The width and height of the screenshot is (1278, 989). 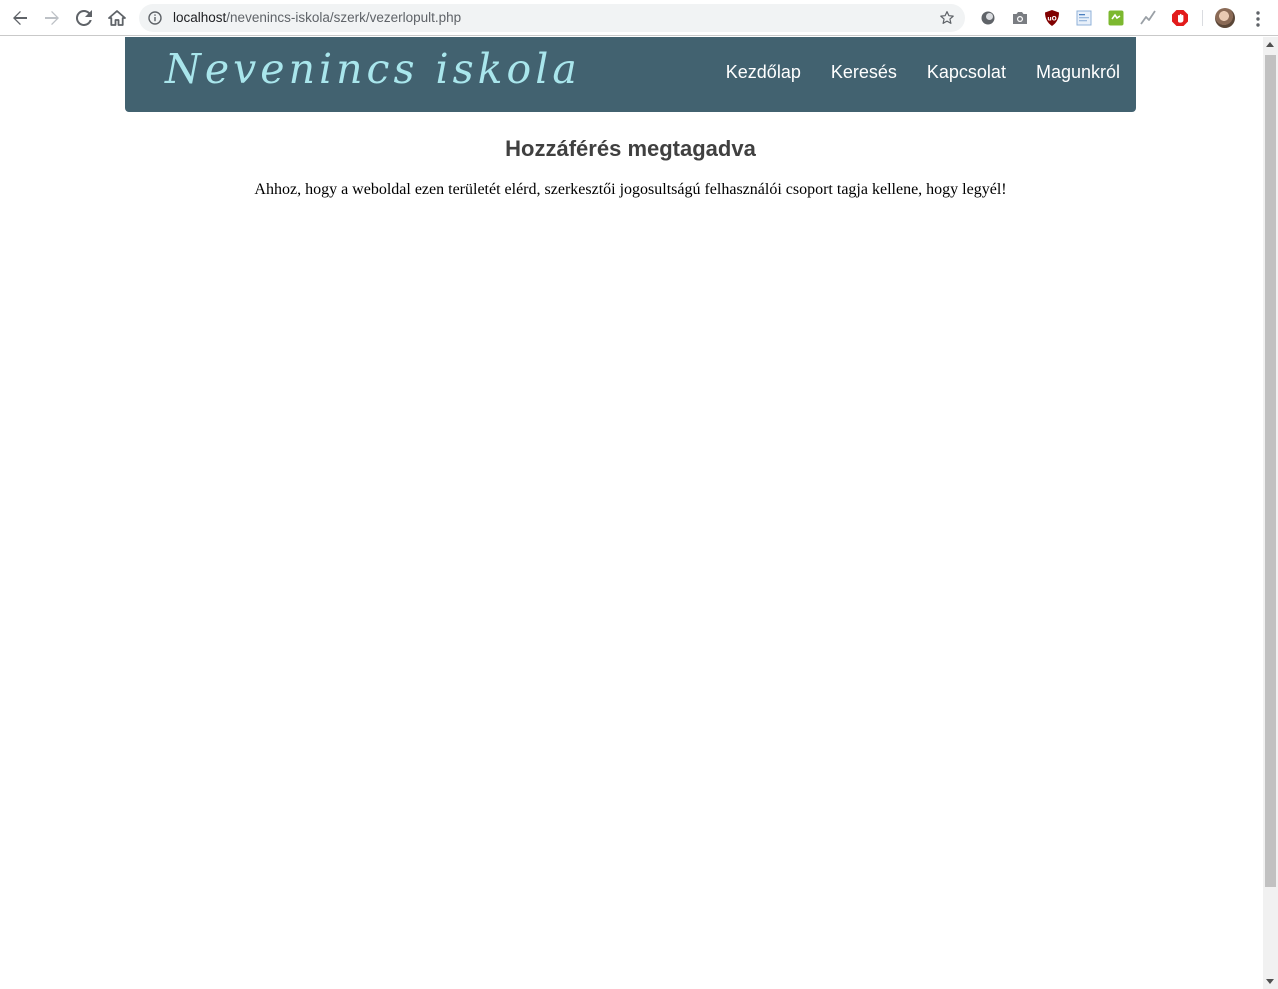 What do you see at coordinates (1270, 44) in the screenshot?
I see `scroll-up-arrow-icon` at bounding box center [1270, 44].